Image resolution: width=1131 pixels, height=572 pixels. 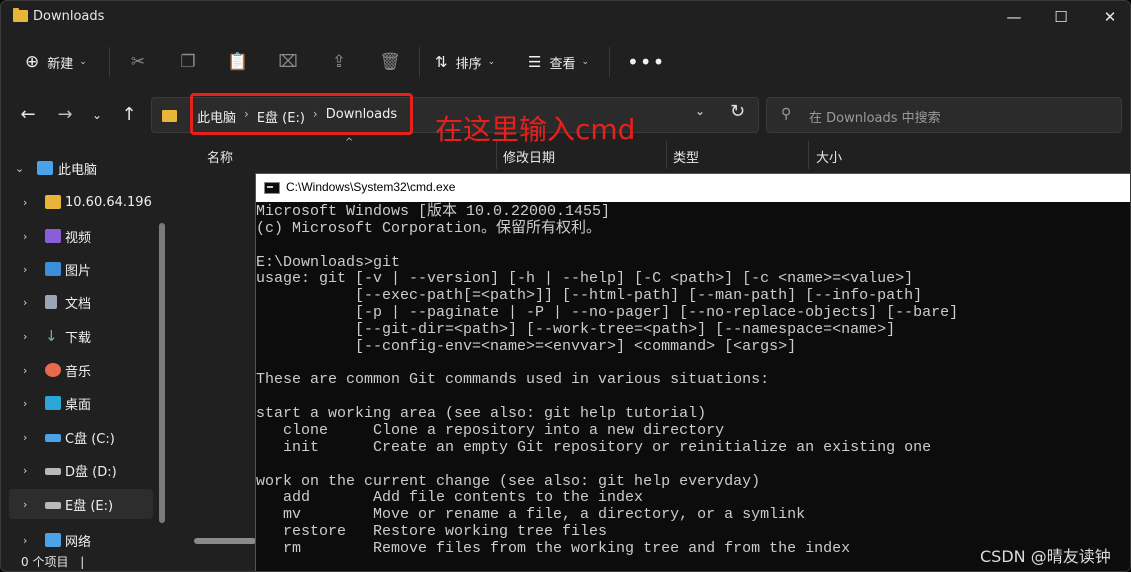 I want to click on new-label: 新建, so click(x=60, y=64).